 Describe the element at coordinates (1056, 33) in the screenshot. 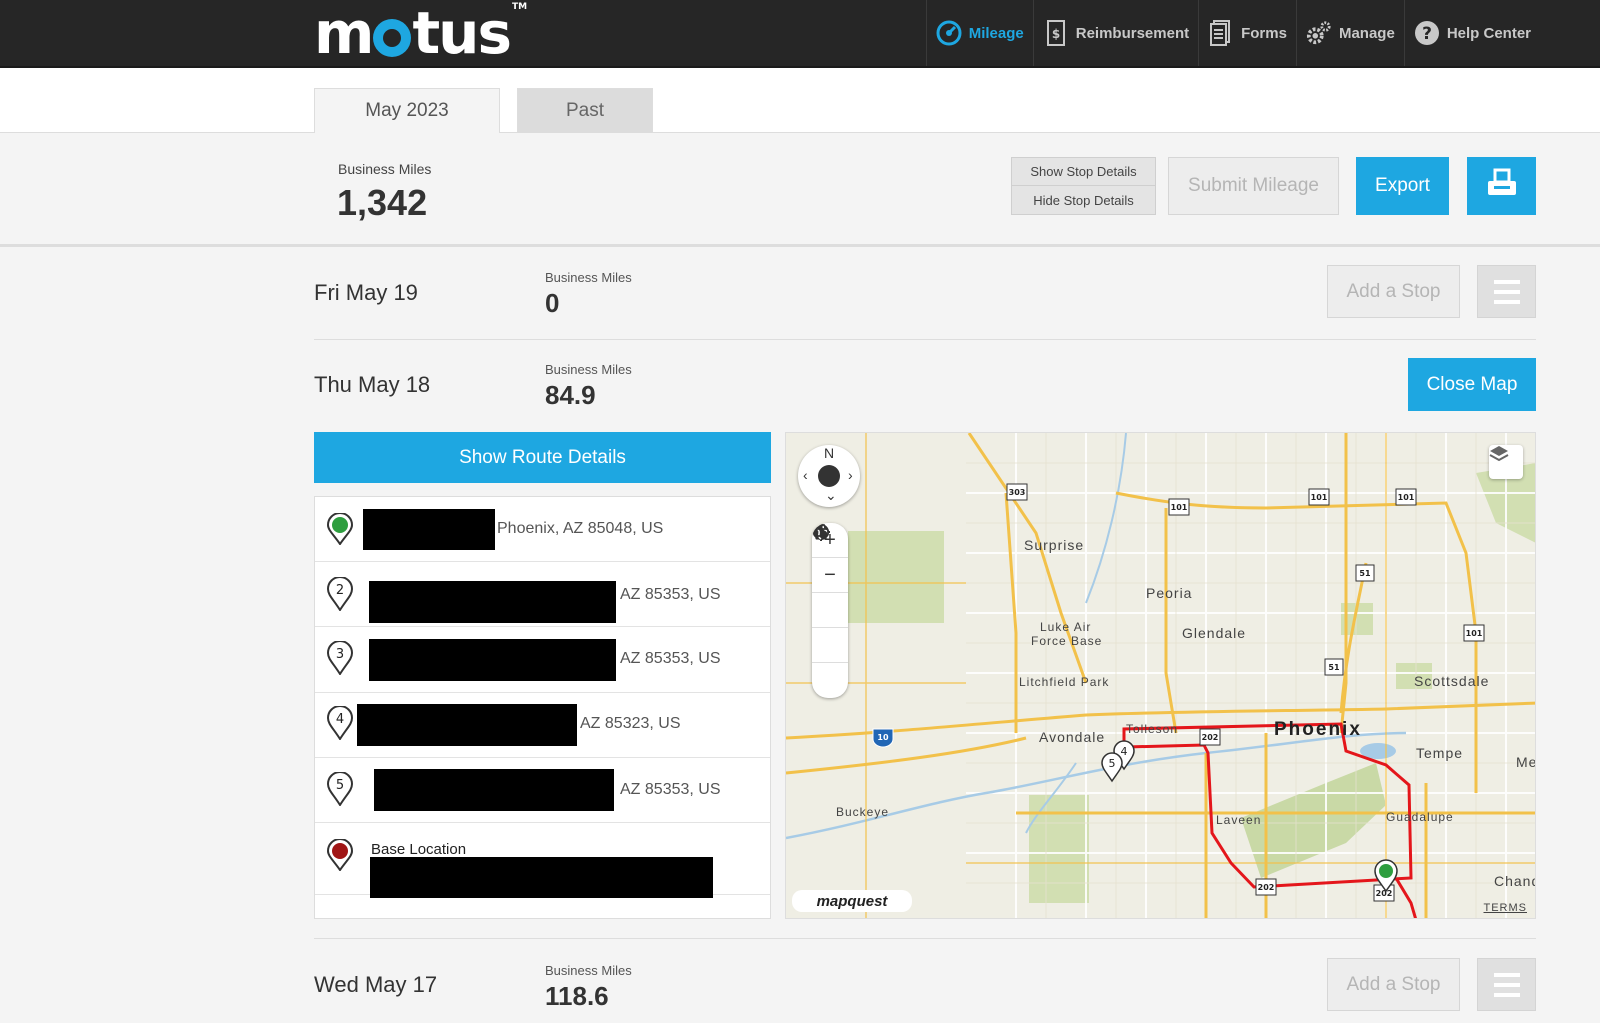

I see `receipt-icon: $` at that location.